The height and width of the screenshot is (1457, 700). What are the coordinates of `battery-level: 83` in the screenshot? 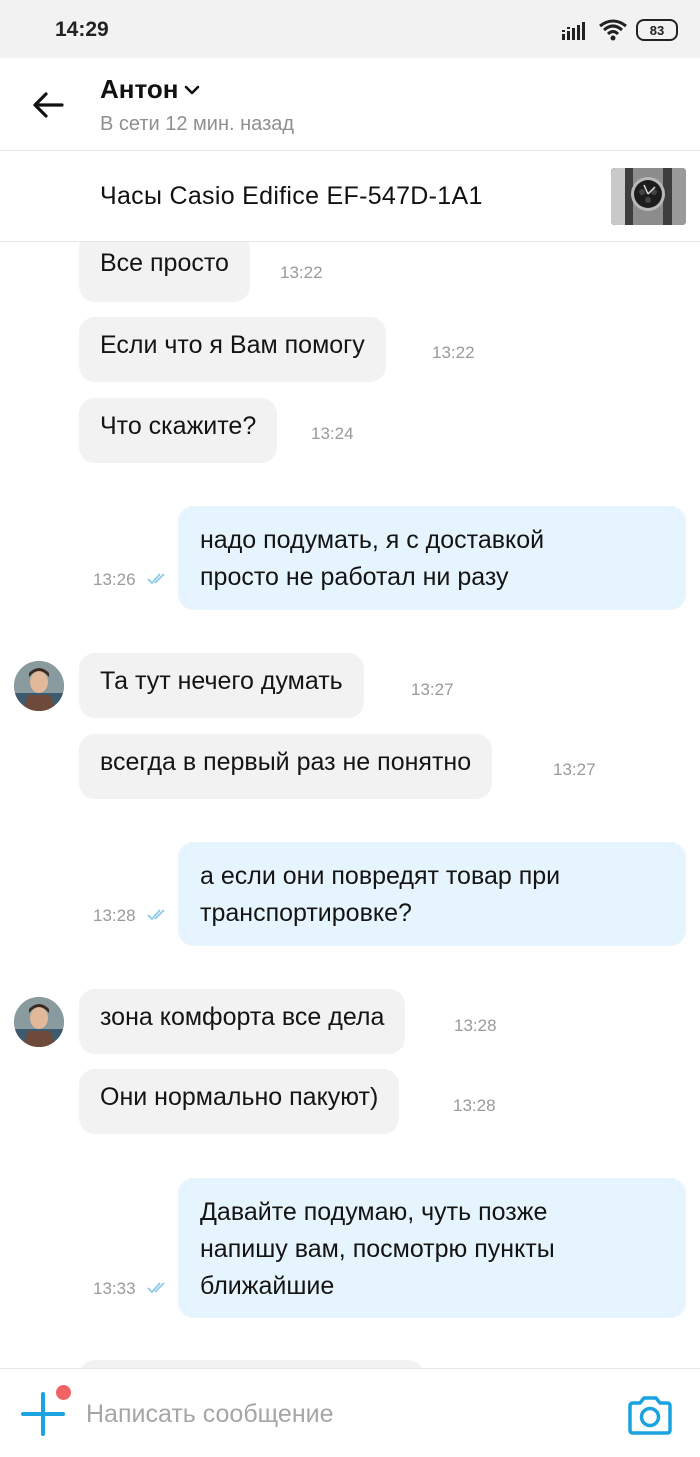 It's located at (657, 30).